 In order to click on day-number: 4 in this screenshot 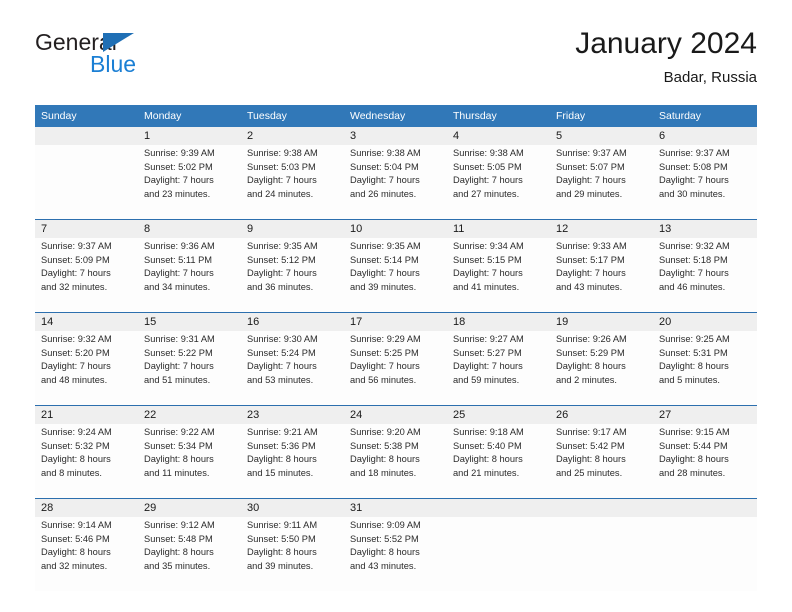, I will do `click(498, 136)`.